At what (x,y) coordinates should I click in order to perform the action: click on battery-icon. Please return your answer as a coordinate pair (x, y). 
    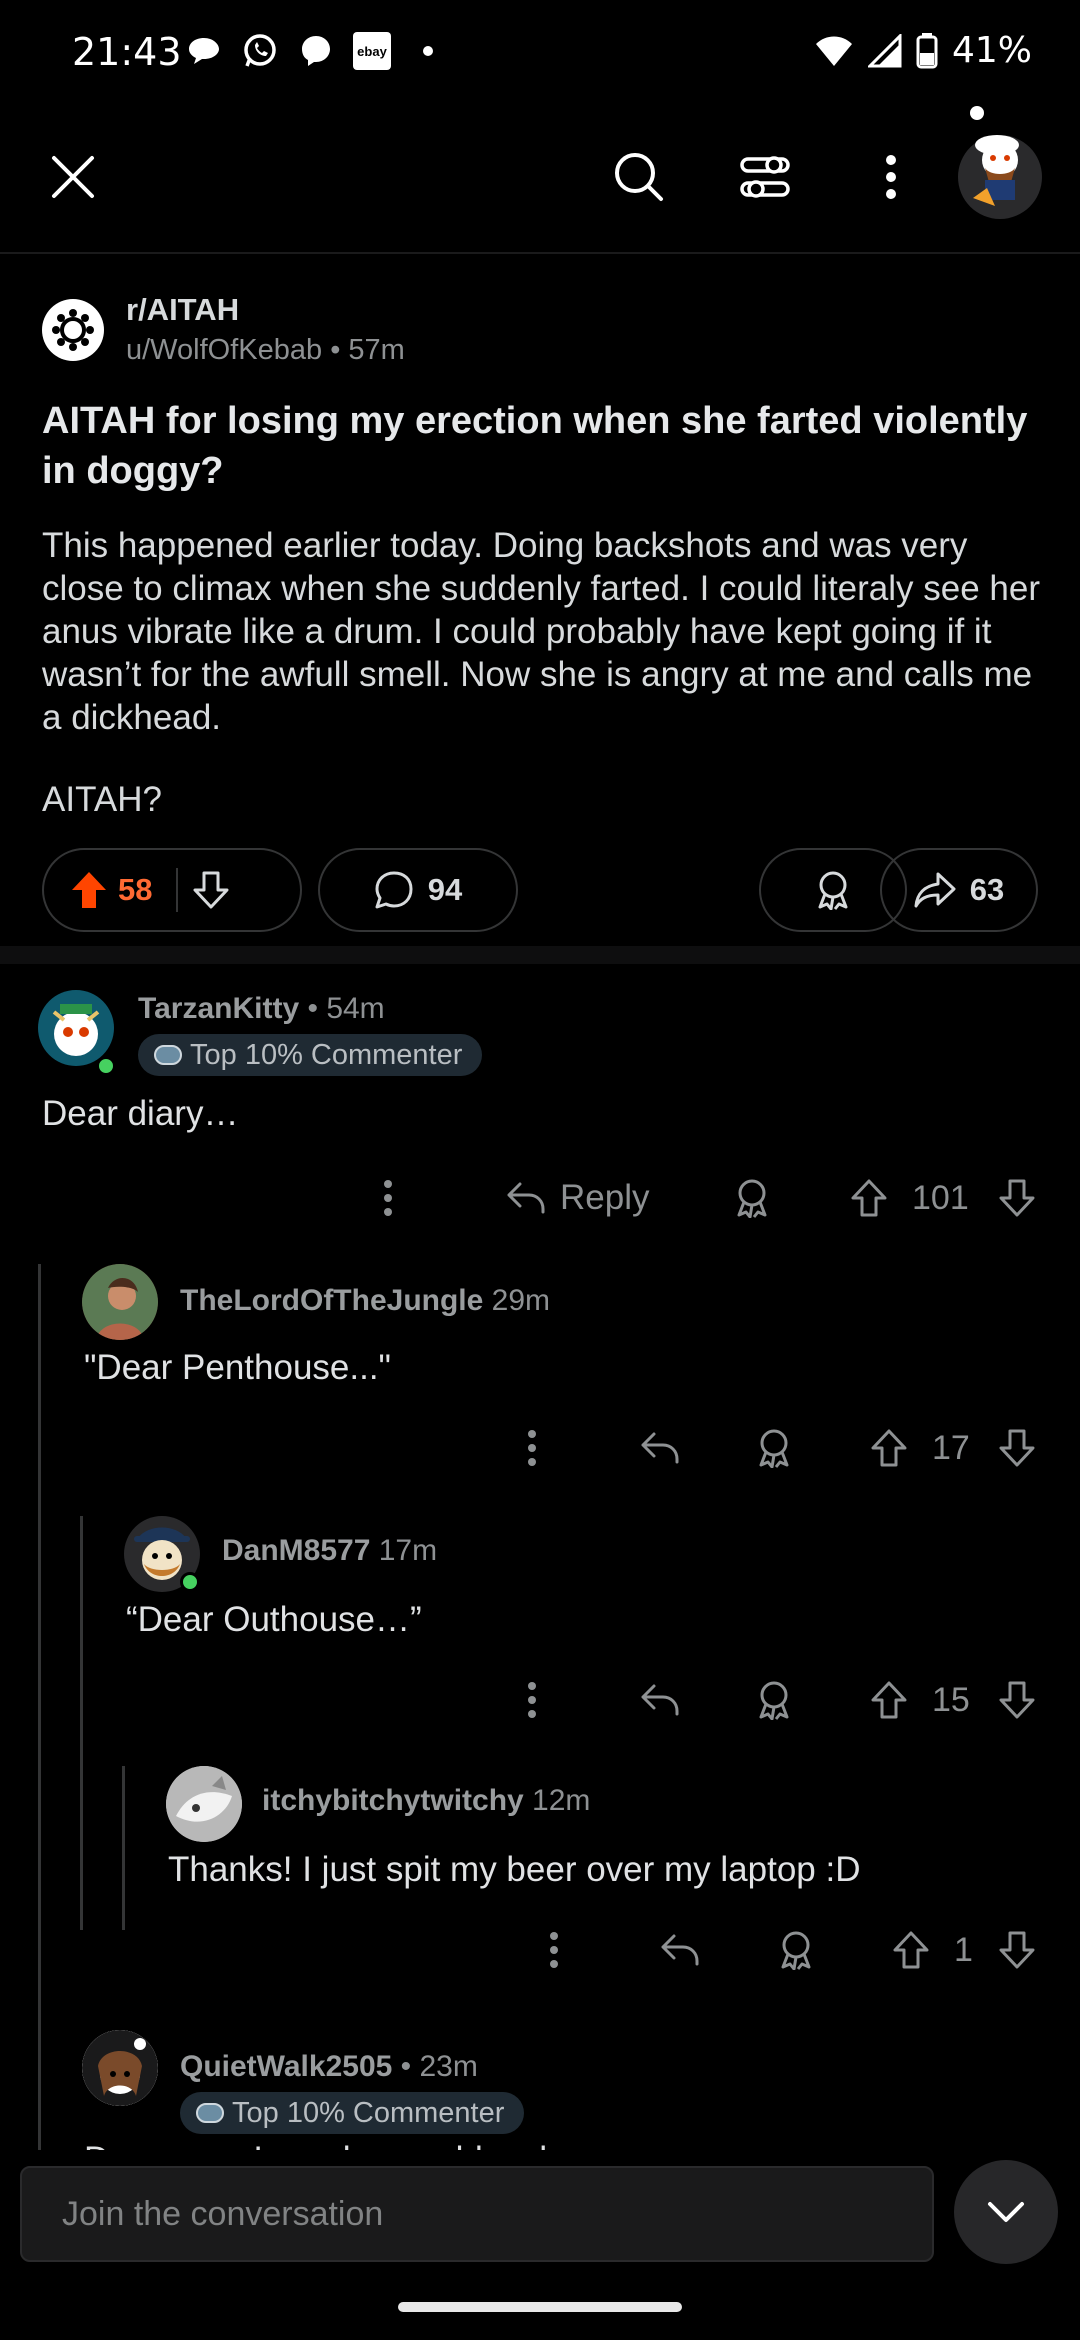
    Looking at the image, I should click on (927, 50).